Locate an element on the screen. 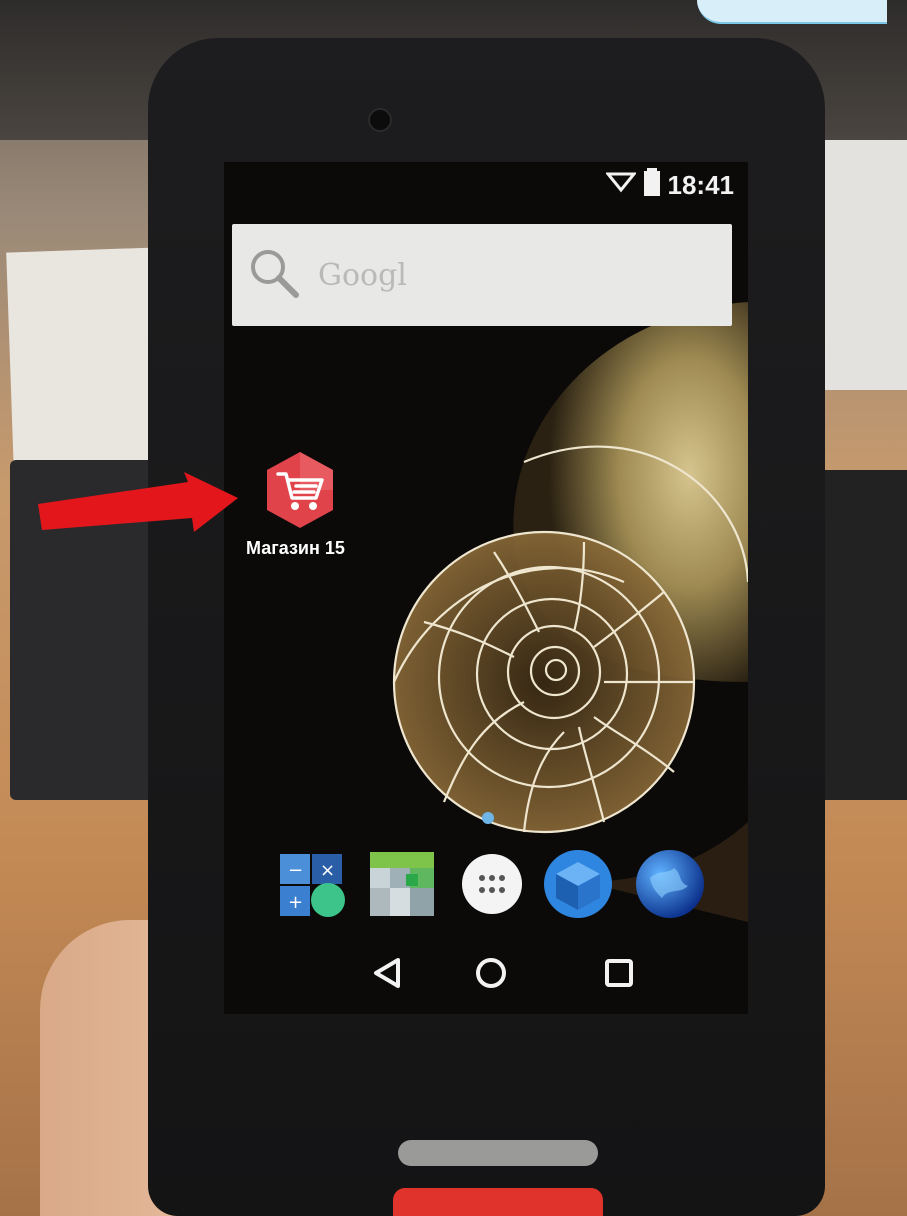 This screenshot has height=1216, width=907. cube-app-icon is located at coordinates (578, 884).